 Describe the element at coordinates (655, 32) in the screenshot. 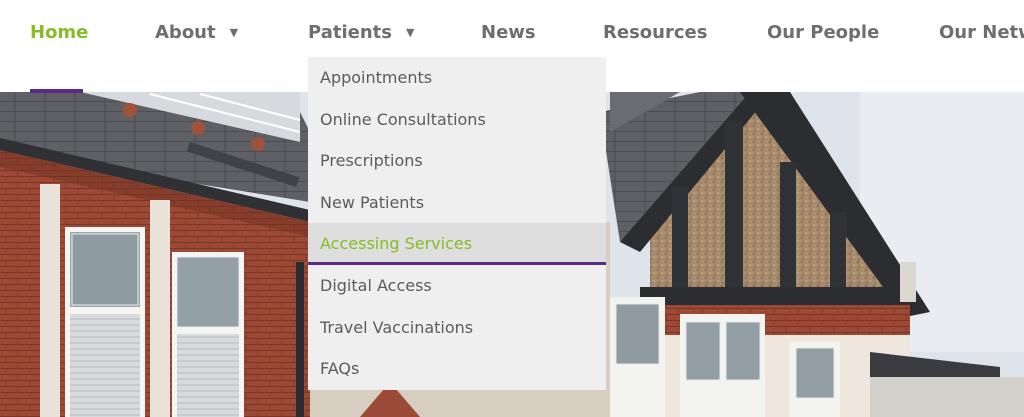

I see `nav-resources: Resources` at that location.